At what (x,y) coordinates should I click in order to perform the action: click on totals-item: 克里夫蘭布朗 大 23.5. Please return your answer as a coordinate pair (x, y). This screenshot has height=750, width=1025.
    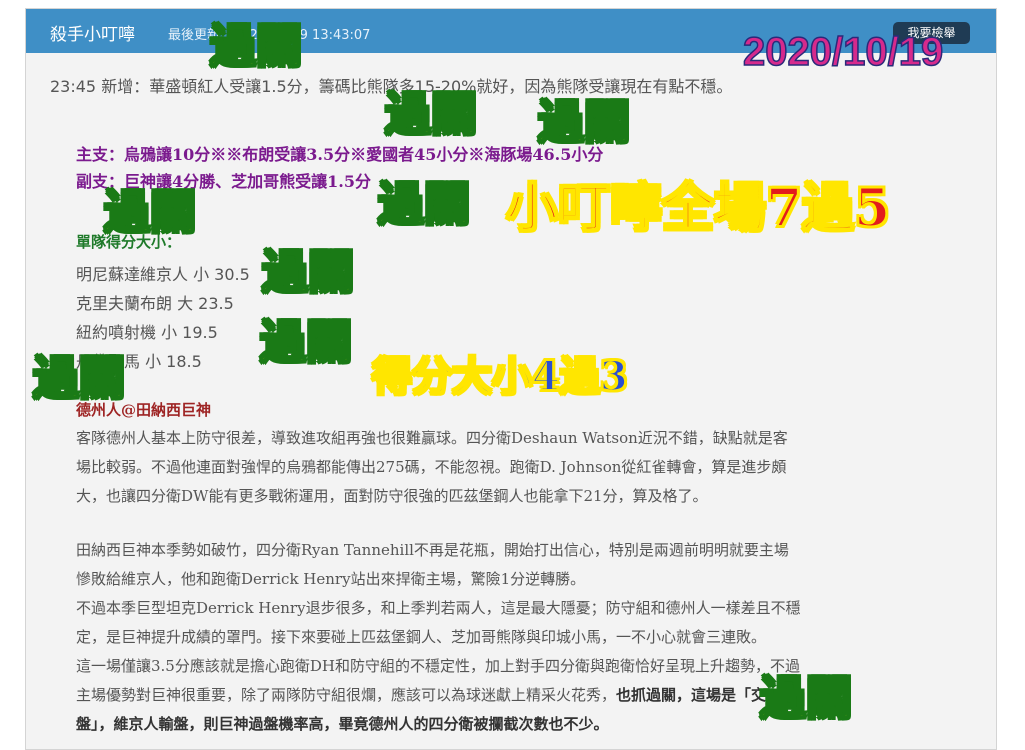
    Looking at the image, I should click on (155, 303).